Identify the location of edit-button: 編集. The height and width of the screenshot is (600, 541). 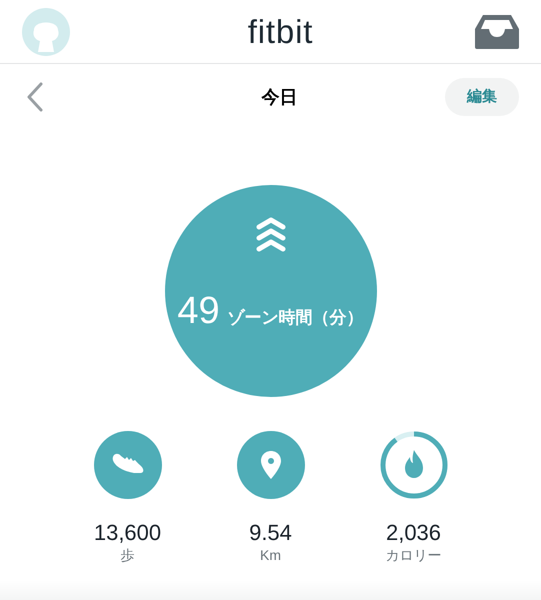
(482, 97).